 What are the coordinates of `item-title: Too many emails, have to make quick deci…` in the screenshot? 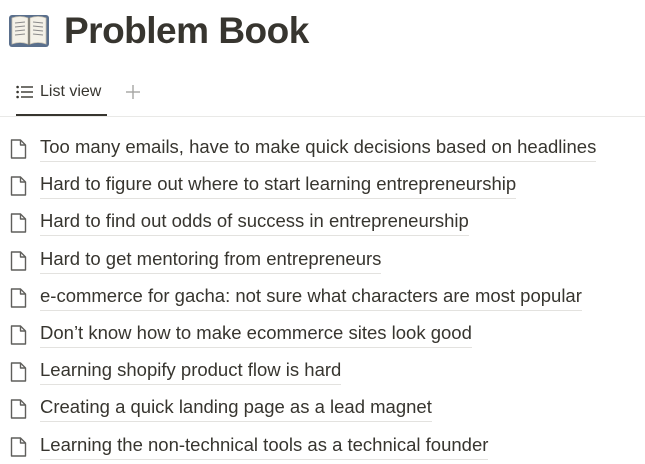 It's located at (318, 148).